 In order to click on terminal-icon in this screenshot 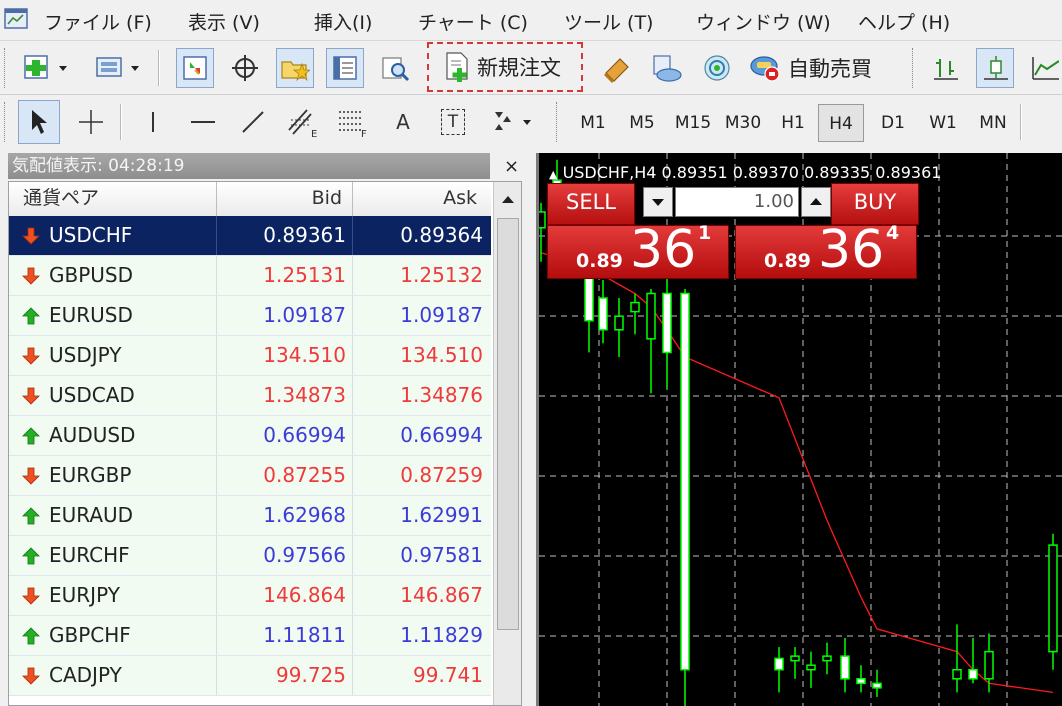, I will do `click(345, 68)`.